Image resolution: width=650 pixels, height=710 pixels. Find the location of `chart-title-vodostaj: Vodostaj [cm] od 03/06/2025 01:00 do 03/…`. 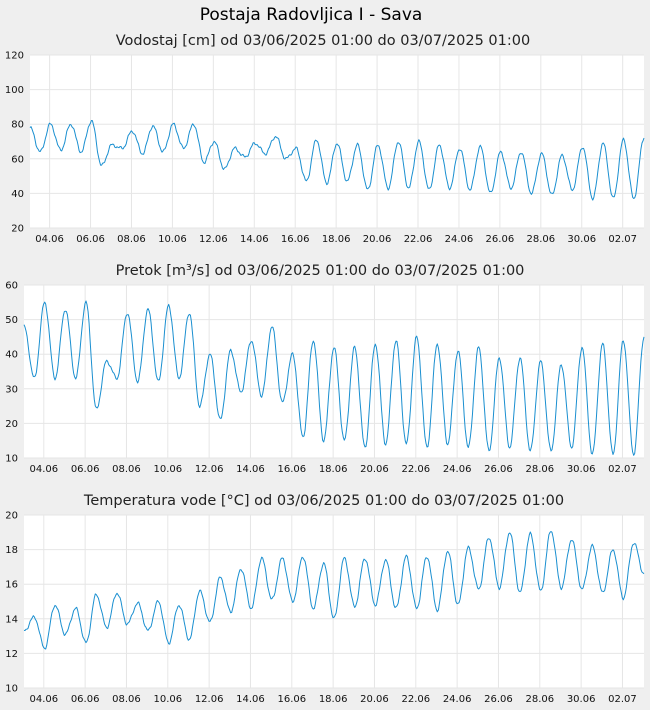

chart-title-vodostaj: Vodostaj [cm] od 03/06/2025 01:00 do 03/… is located at coordinates (323, 41).